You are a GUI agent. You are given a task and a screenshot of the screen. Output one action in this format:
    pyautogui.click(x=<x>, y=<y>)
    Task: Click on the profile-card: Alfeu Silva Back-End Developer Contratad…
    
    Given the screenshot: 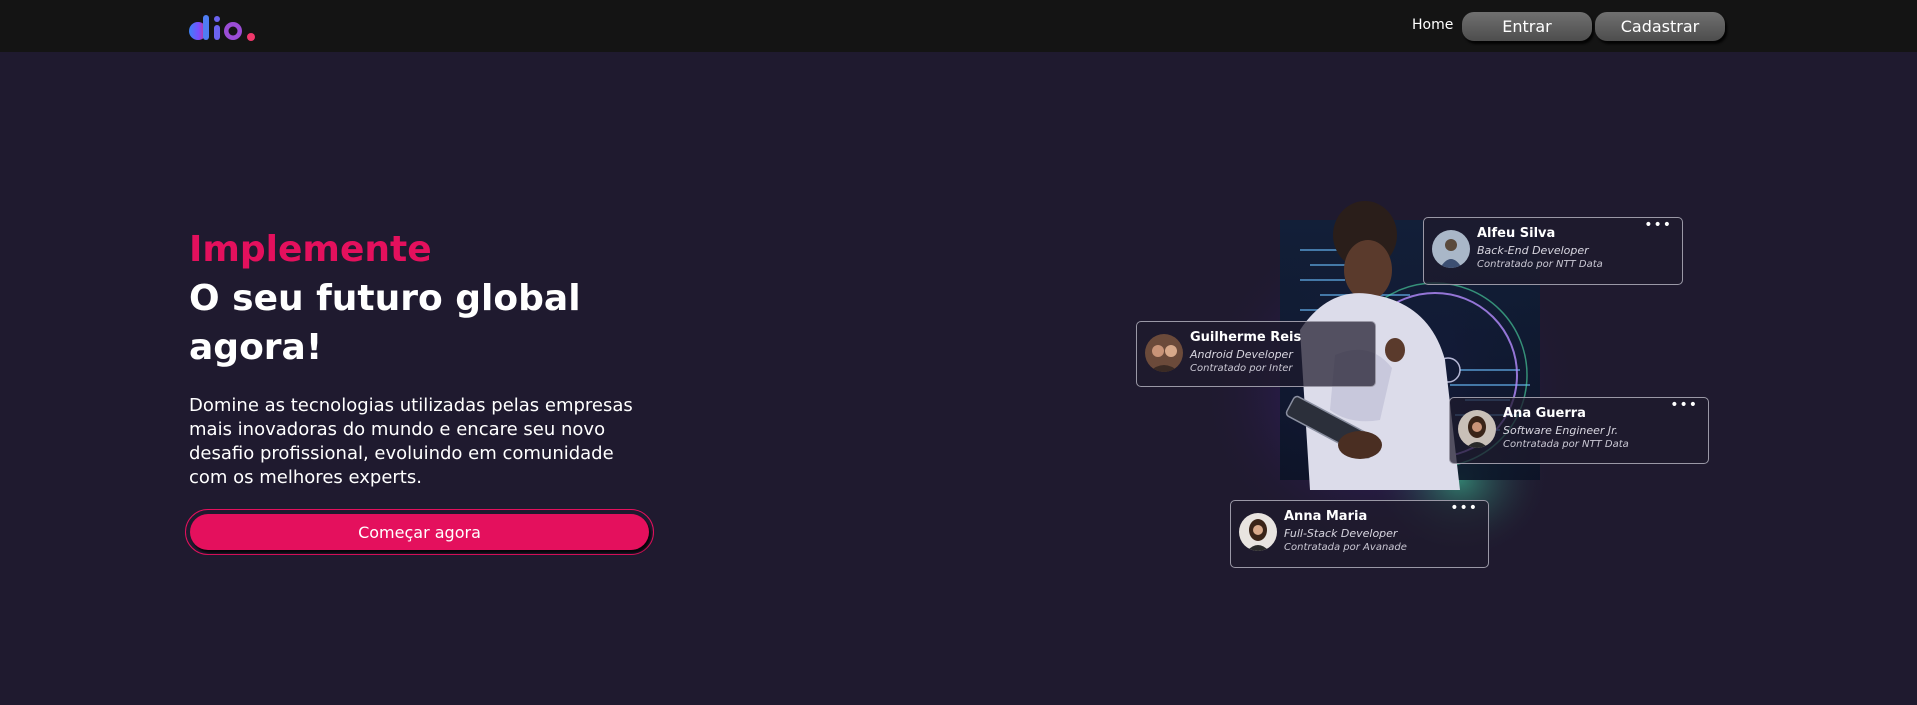 What is the action you would take?
    pyautogui.click(x=1553, y=251)
    